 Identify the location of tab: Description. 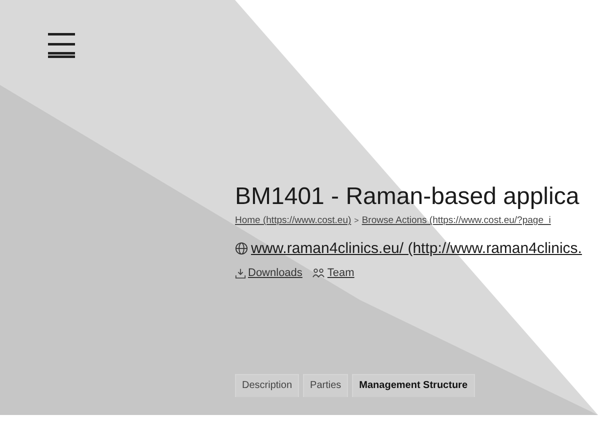
(267, 385).